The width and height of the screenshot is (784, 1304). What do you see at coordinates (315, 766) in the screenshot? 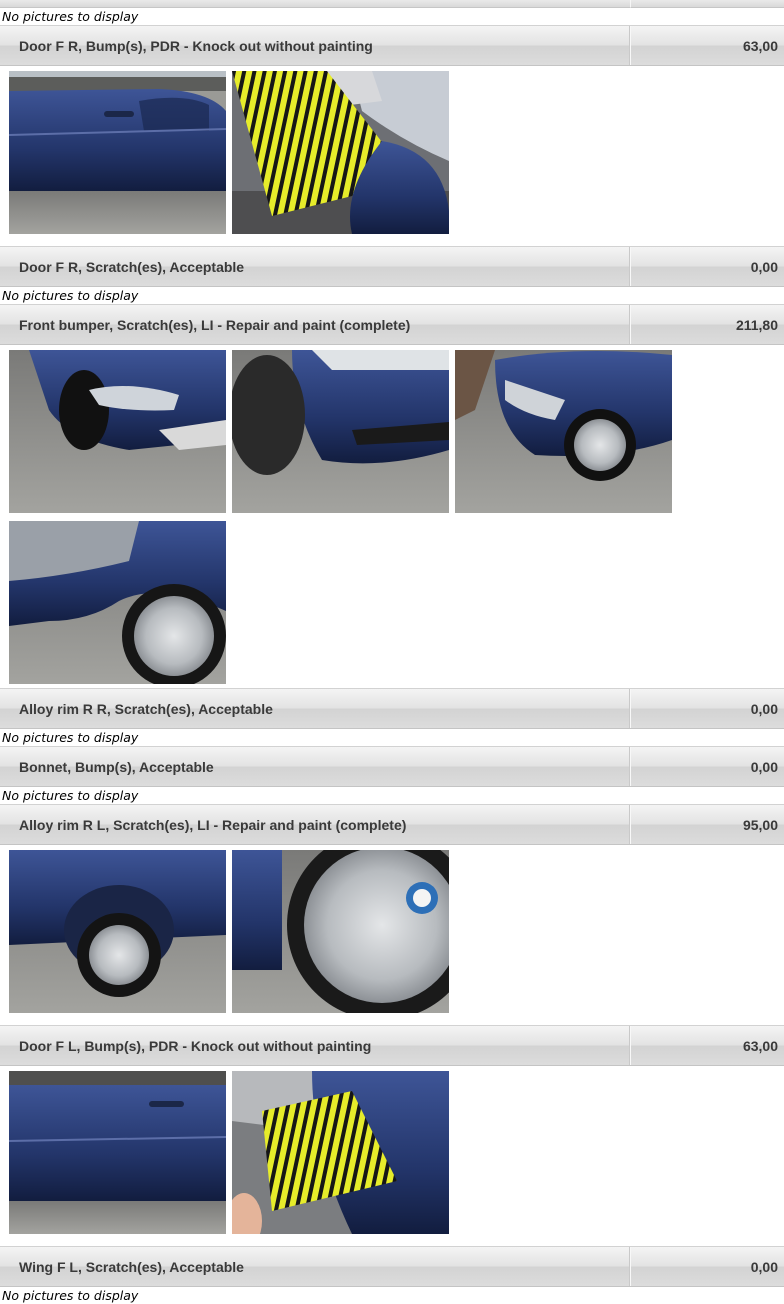
I see `damage-description: Bonnet, Bump(s), Acceptable` at bounding box center [315, 766].